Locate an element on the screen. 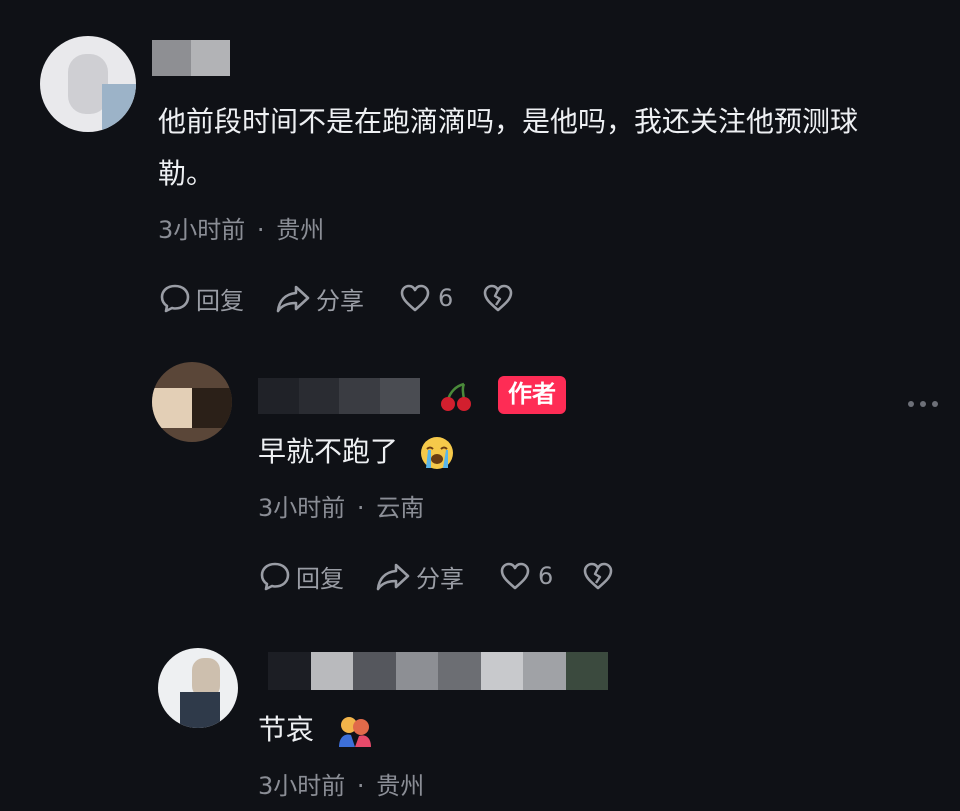  author-badge: 作者 is located at coordinates (532, 395).